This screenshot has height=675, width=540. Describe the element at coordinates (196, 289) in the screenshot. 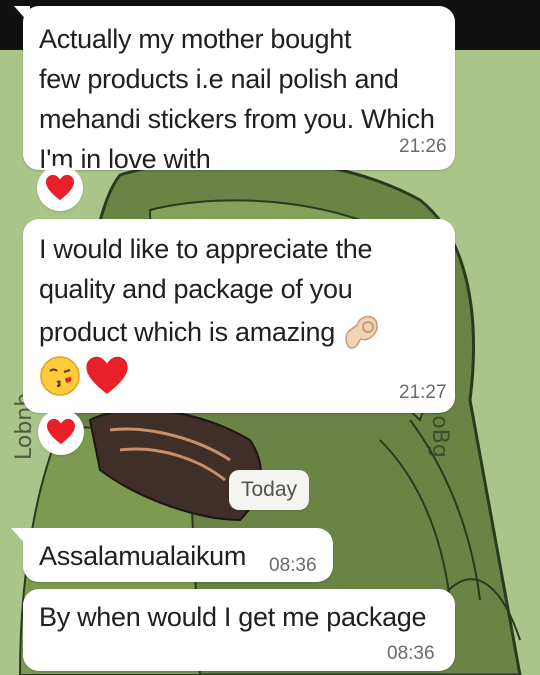

I see `message-text-line: quality and package of you` at that location.